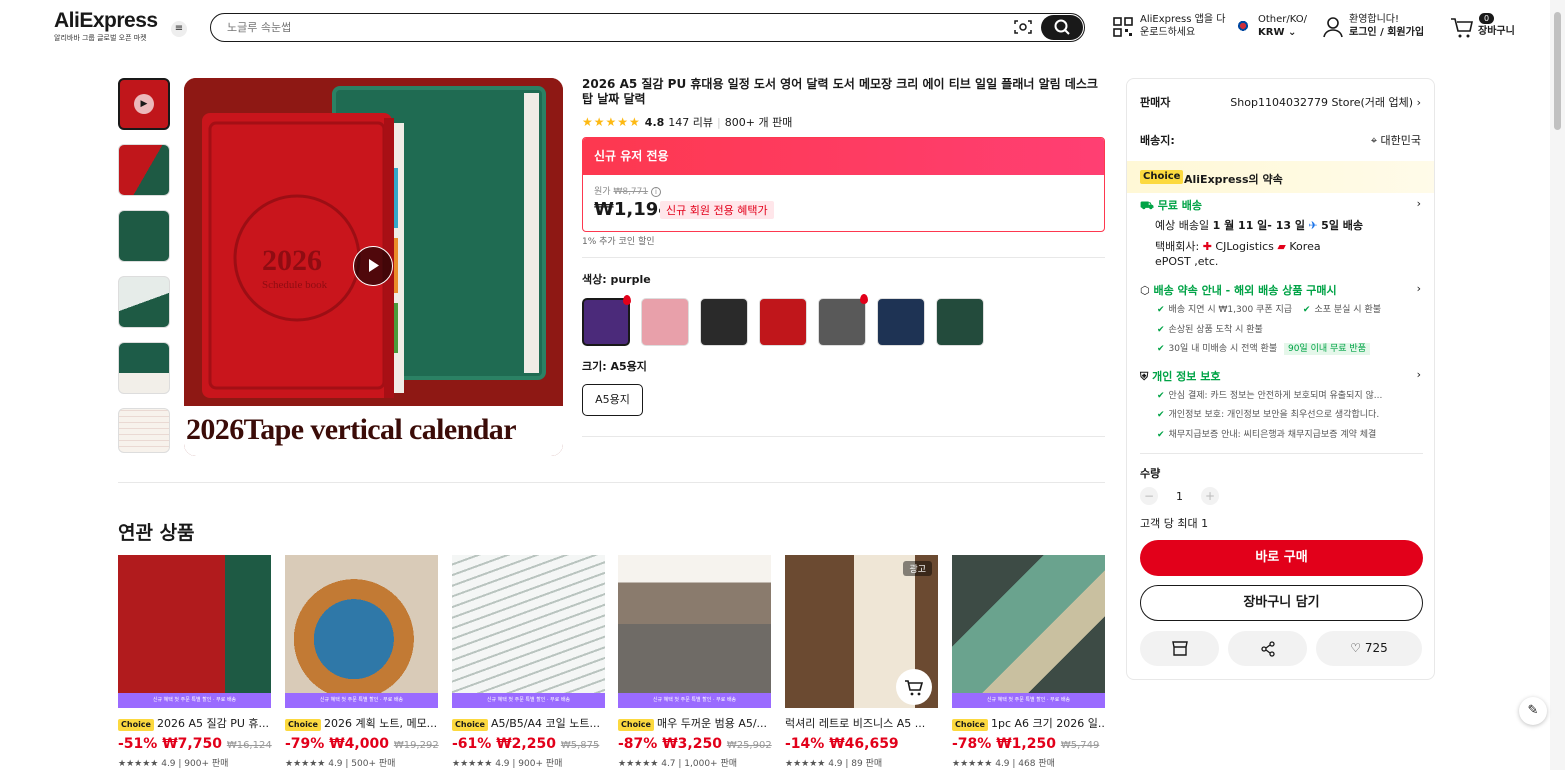 The width and height of the screenshot is (1565, 770). What do you see at coordinates (1233, 179) in the screenshot?
I see `promise-text: AliExpress의 약속` at bounding box center [1233, 179].